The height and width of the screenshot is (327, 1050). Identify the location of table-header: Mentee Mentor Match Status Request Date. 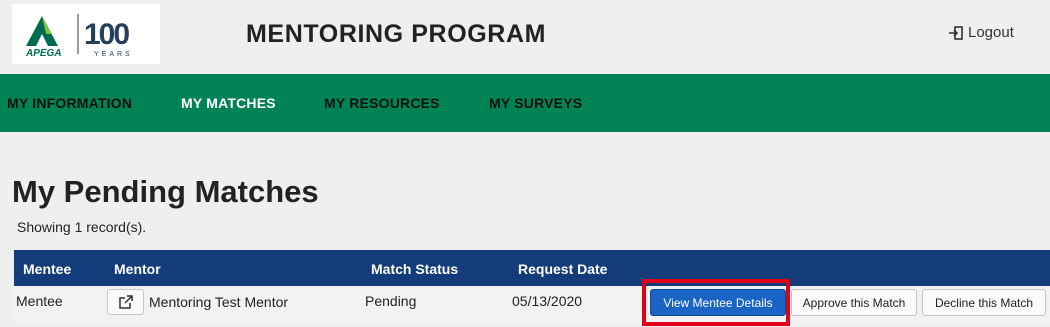
(532, 268).